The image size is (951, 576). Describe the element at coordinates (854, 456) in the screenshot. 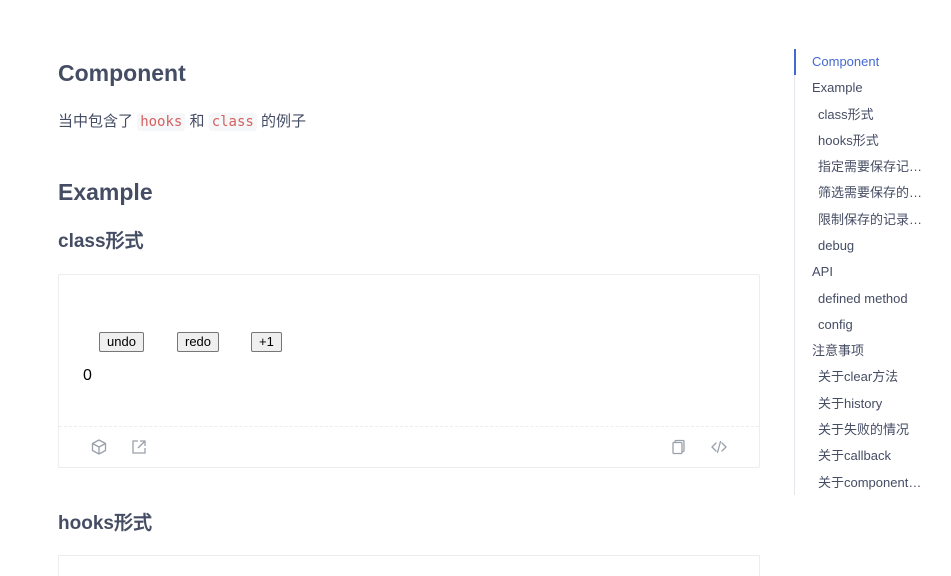

I see `toc-item-callback: 关于callback` at that location.